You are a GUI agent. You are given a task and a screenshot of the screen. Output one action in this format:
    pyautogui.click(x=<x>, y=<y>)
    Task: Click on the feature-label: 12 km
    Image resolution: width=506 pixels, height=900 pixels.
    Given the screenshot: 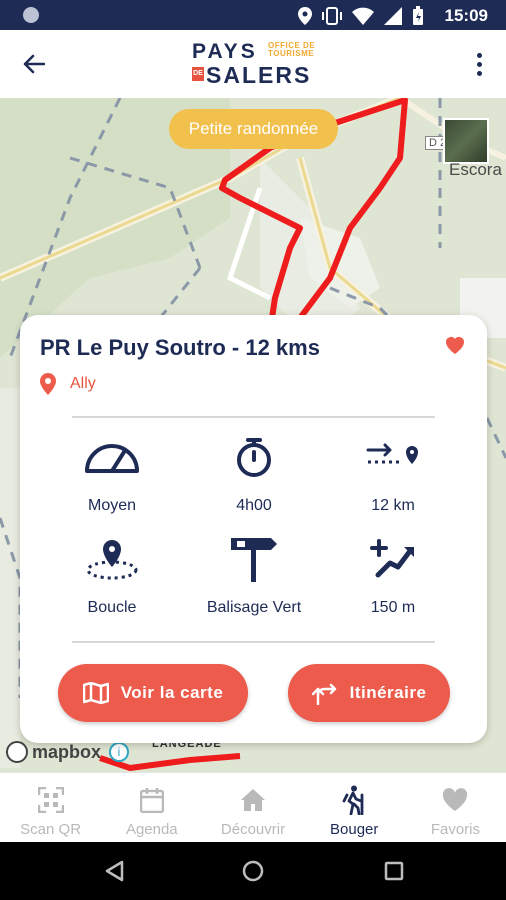 What is the action you would take?
    pyautogui.click(x=393, y=505)
    